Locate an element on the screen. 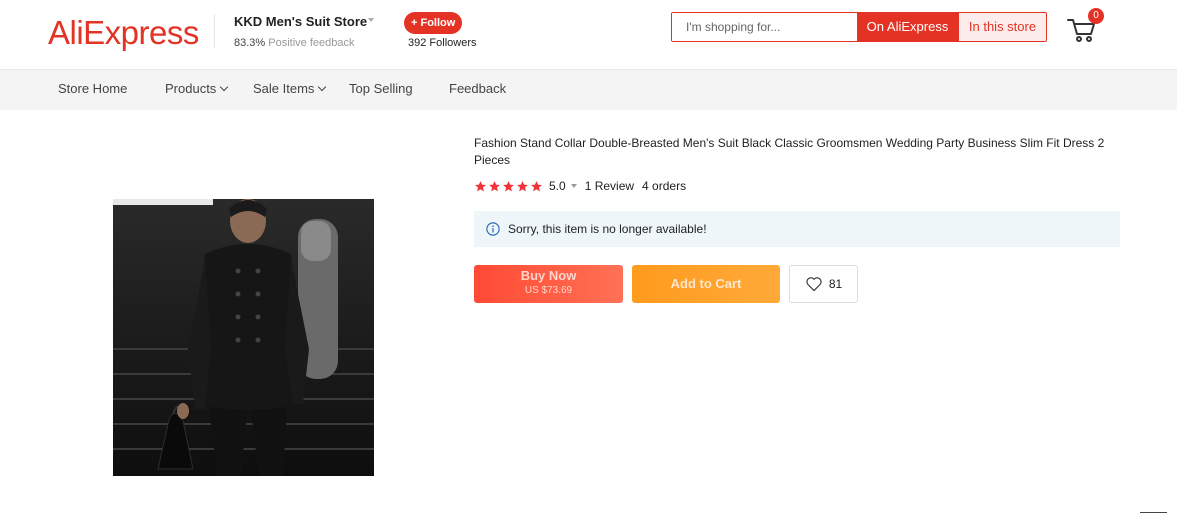  nav-label: Store Home is located at coordinates (93, 88).